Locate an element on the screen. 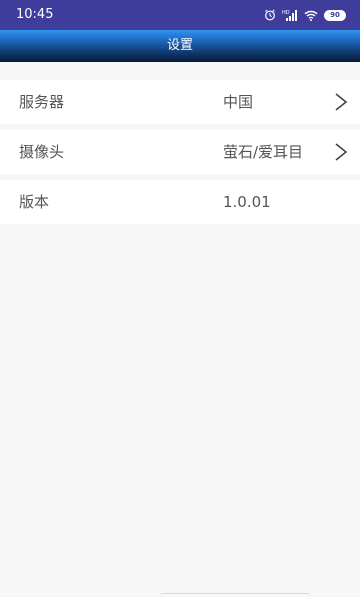  svg-text: HD is located at coordinates (286, 13).